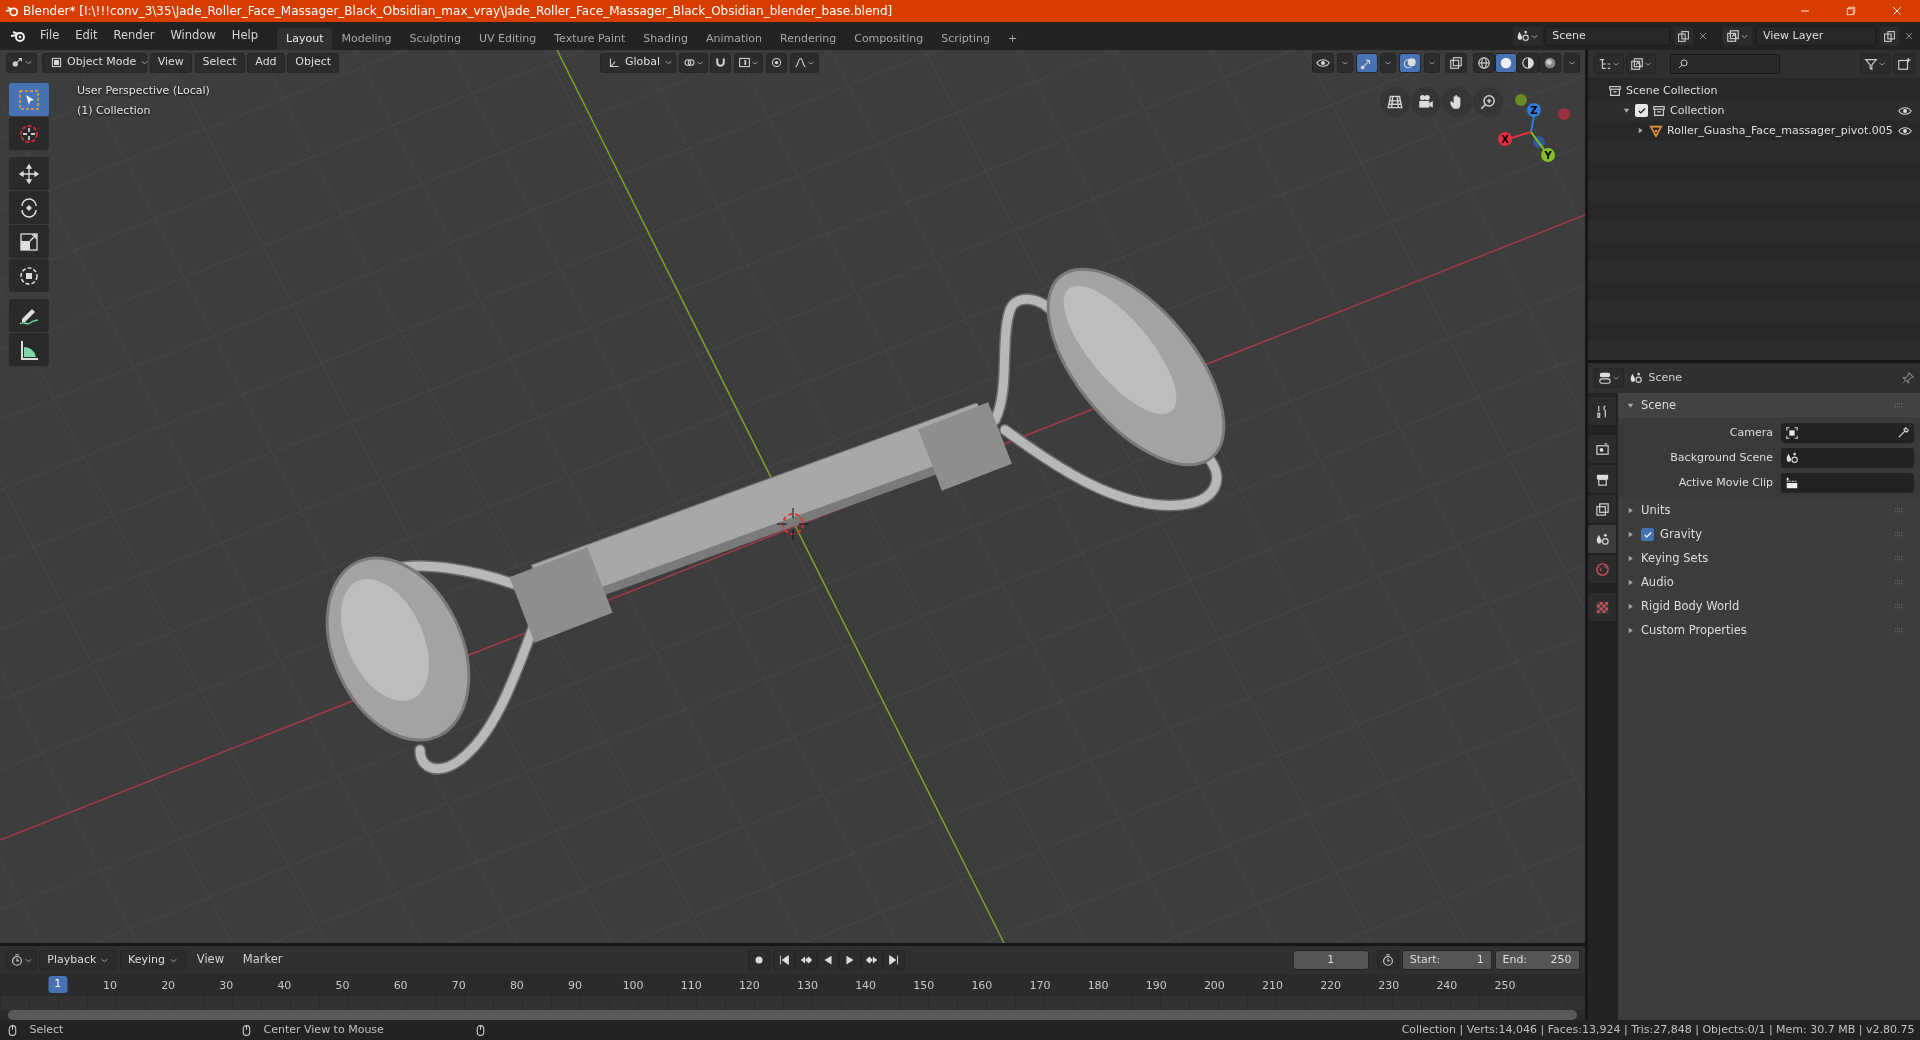 The height and width of the screenshot is (1040, 1920). Describe the element at coordinates (245, 36) in the screenshot. I see `menu-item: Help` at that location.